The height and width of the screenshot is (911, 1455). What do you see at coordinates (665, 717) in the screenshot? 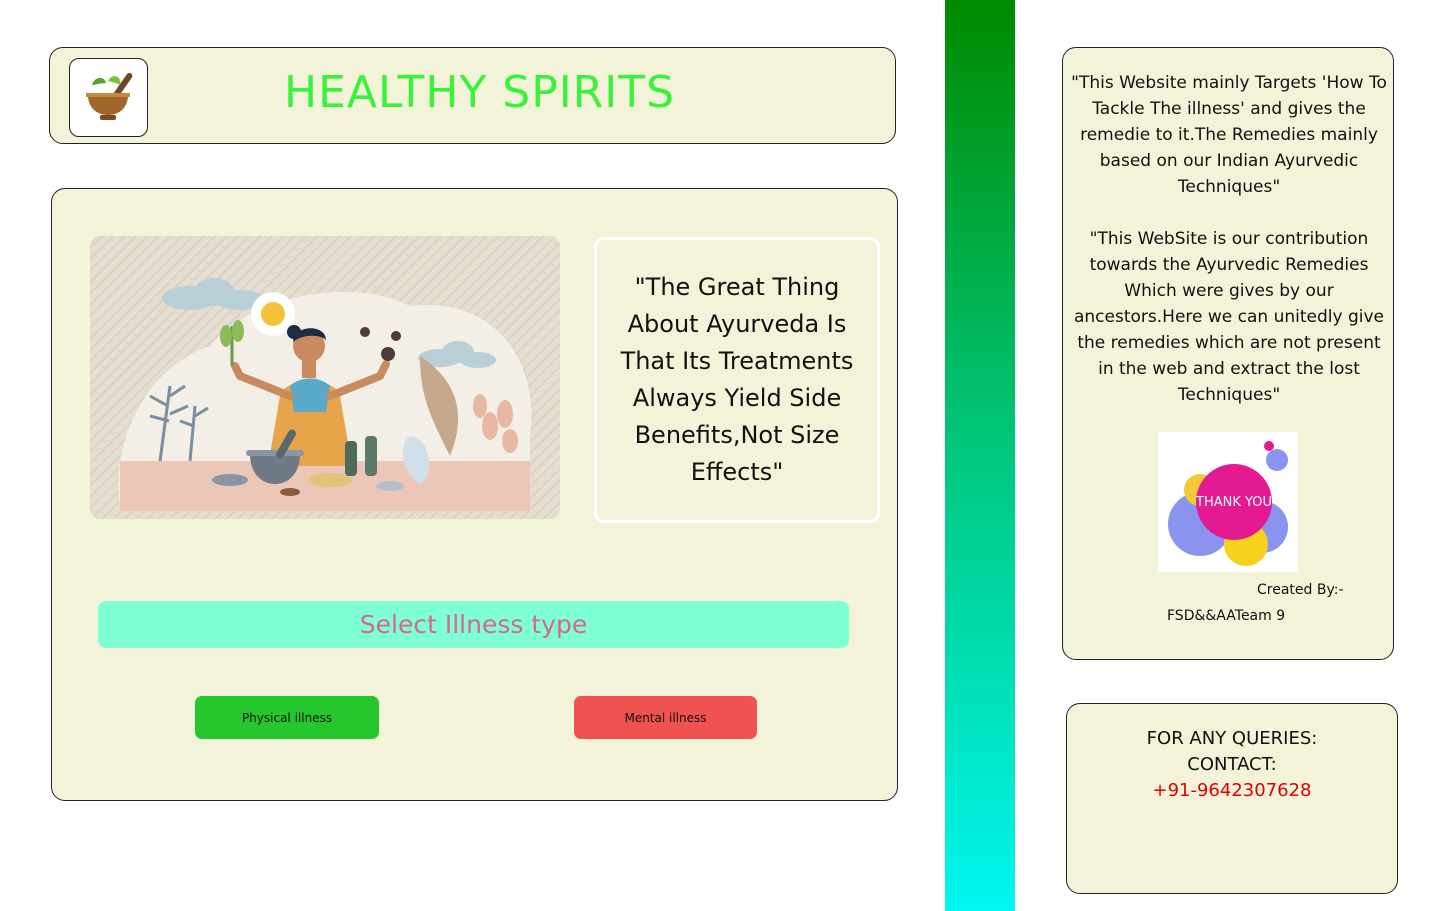
I see `mental-illness-button: Mental illness` at bounding box center [665, 717].